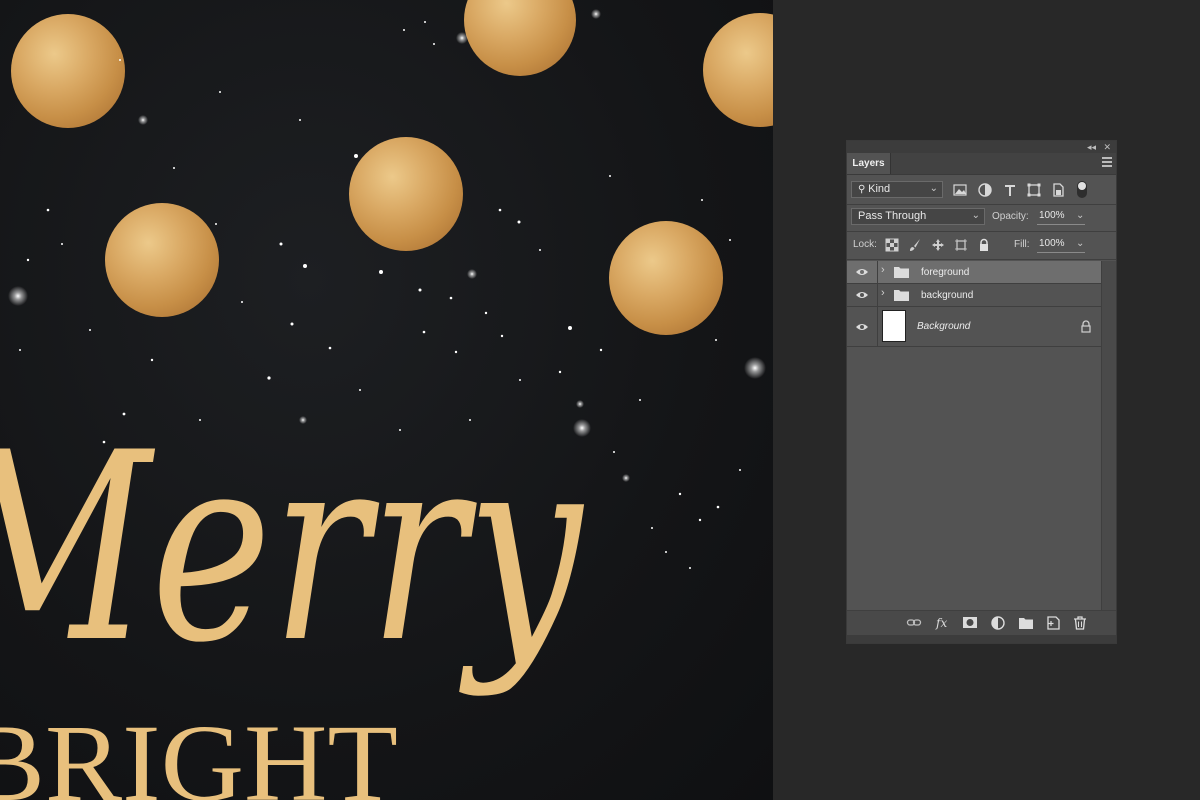 The width and height of the screenshot is (1200, 800). Describe the element at coordinates (879, 189) in the screenshot. I see `filter-kind-label: Kind` at that location.